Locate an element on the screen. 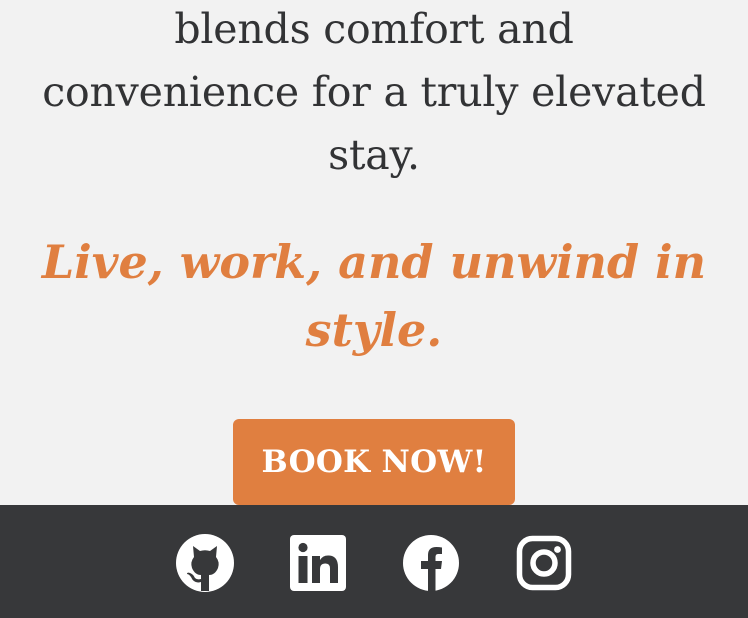 The height and width of the screenshot is (618, 748). github-icon is located at coordinates (205, 563).